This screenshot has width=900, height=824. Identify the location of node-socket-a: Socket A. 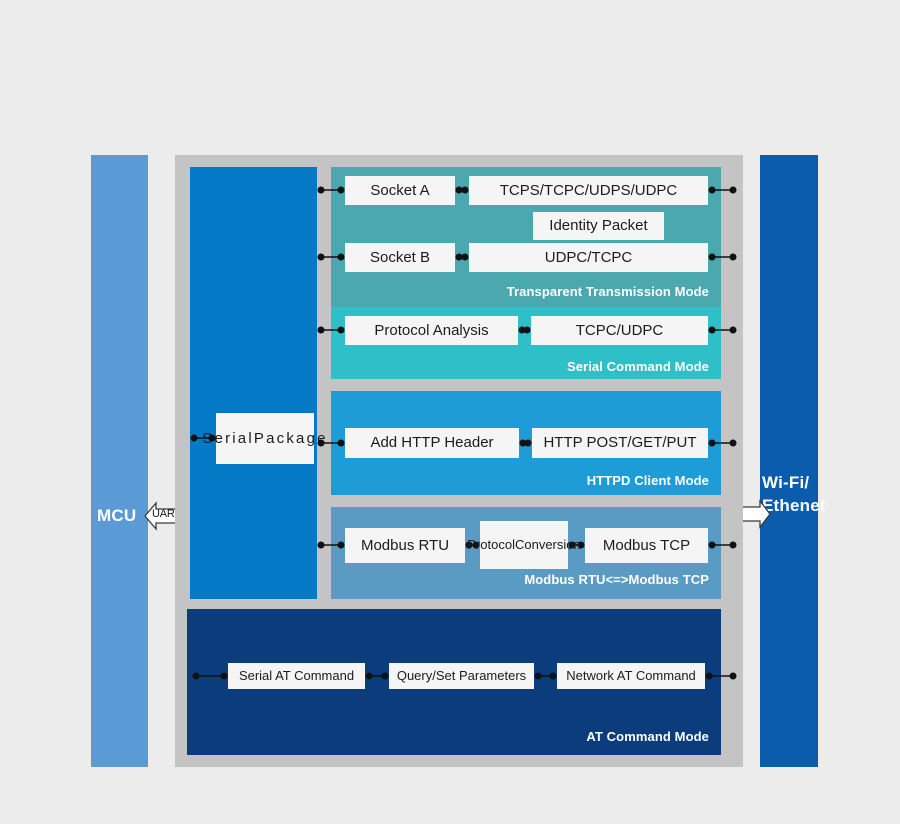
(400, 190).